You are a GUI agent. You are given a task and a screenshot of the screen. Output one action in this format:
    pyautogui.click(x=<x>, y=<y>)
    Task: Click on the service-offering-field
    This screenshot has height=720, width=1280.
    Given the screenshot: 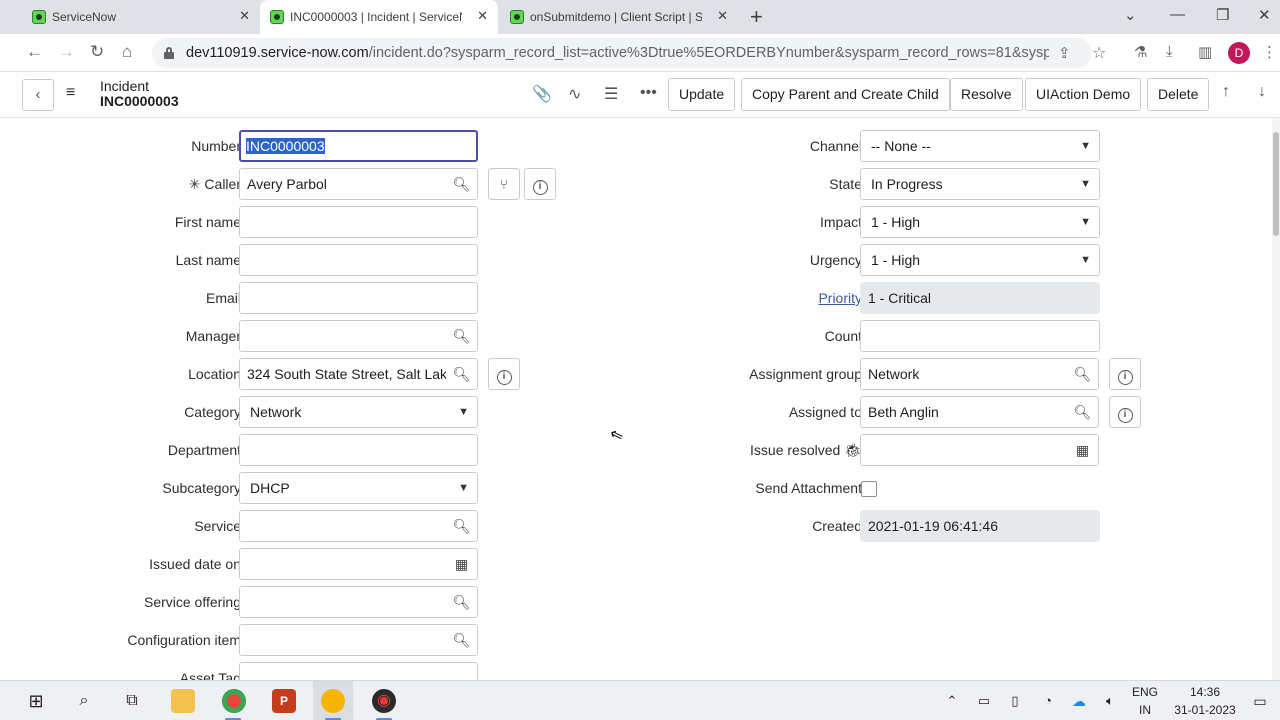 What is the action you would take?
    pyautogui.click(x=343, y=602)
    